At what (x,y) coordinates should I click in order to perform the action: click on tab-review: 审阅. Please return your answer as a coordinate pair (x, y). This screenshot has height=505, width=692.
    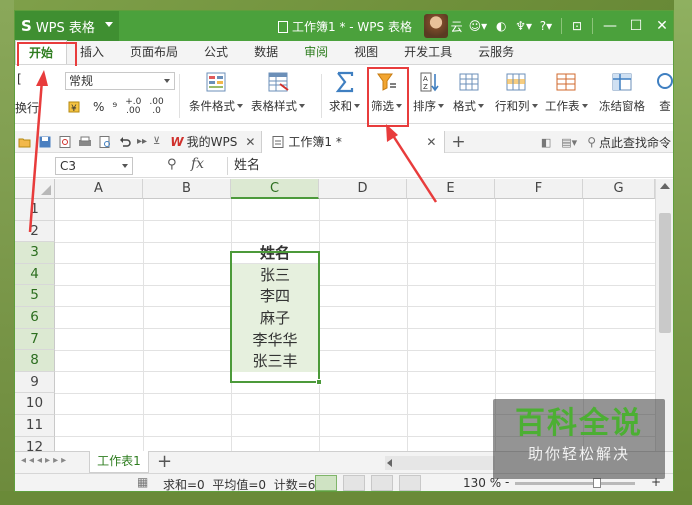
    Looking at the image, I should click on (316, 52).